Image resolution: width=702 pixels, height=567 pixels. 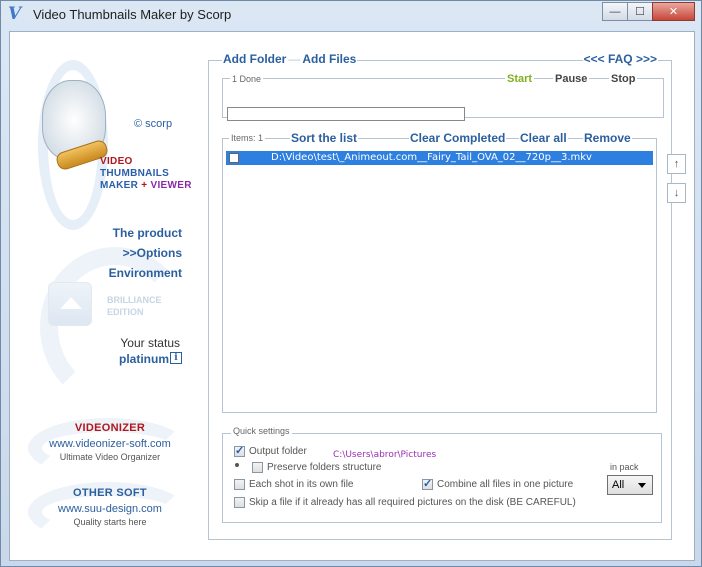 I want to click on product-logo-text: VIDEO THUMBNAILS MAKER + VIEWER, so click(x=146, y=174).